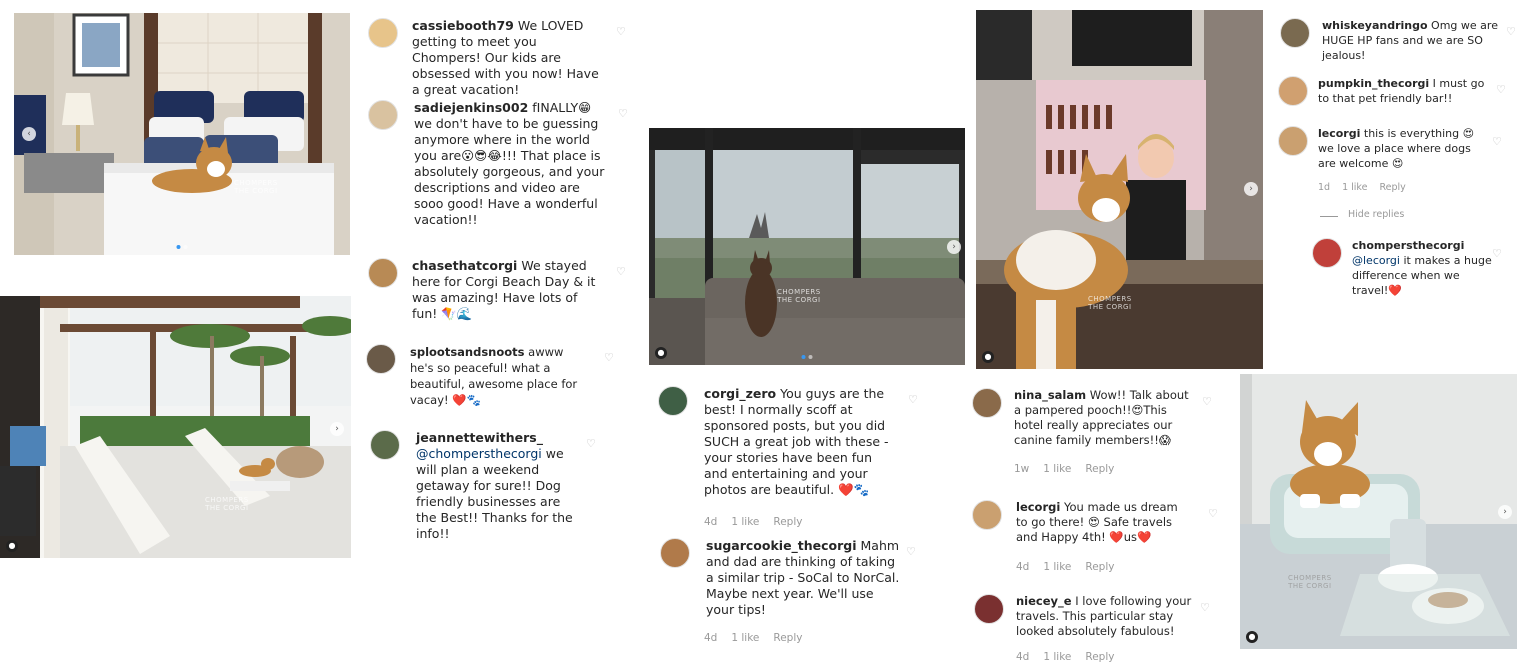 Image resolution: width=1534 pixels, height=667 pixels. I want to click on dog-bed-amenities-photo: CHOMPERS THE CORGI › ●, so click(1378, 511).